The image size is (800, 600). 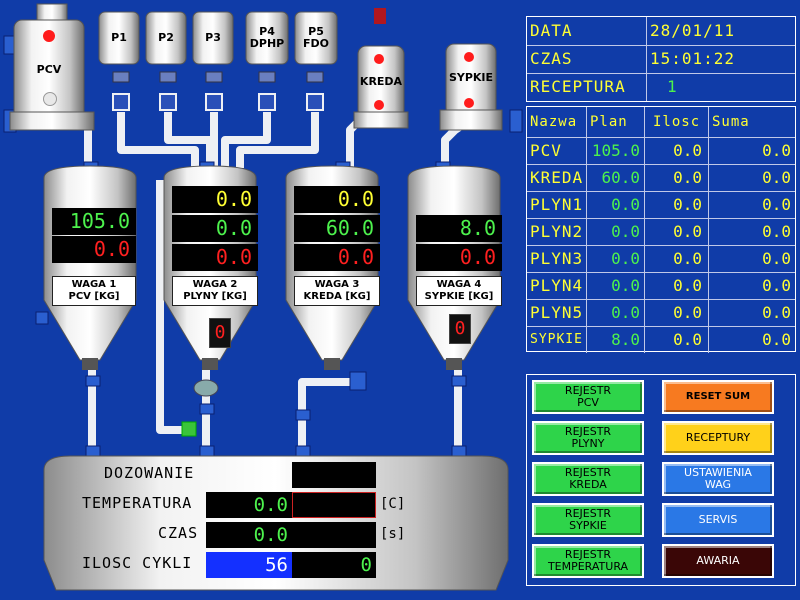 I want to click on table-header: Nazwa Plan Ilosc Suma, so click(x=661, y=122).